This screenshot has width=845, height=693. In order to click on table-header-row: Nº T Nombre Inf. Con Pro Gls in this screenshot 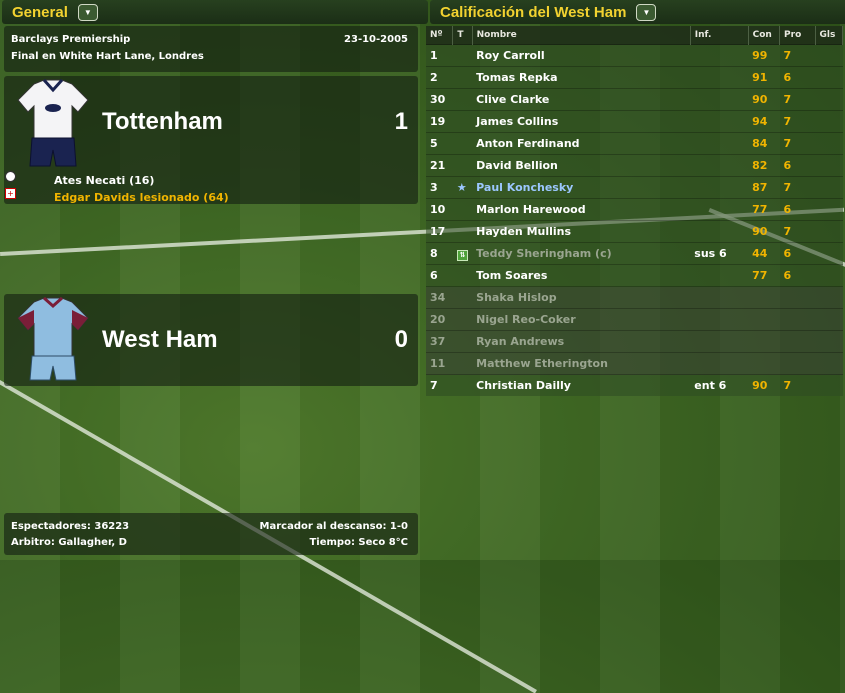, I will do `click(635, 35)`.